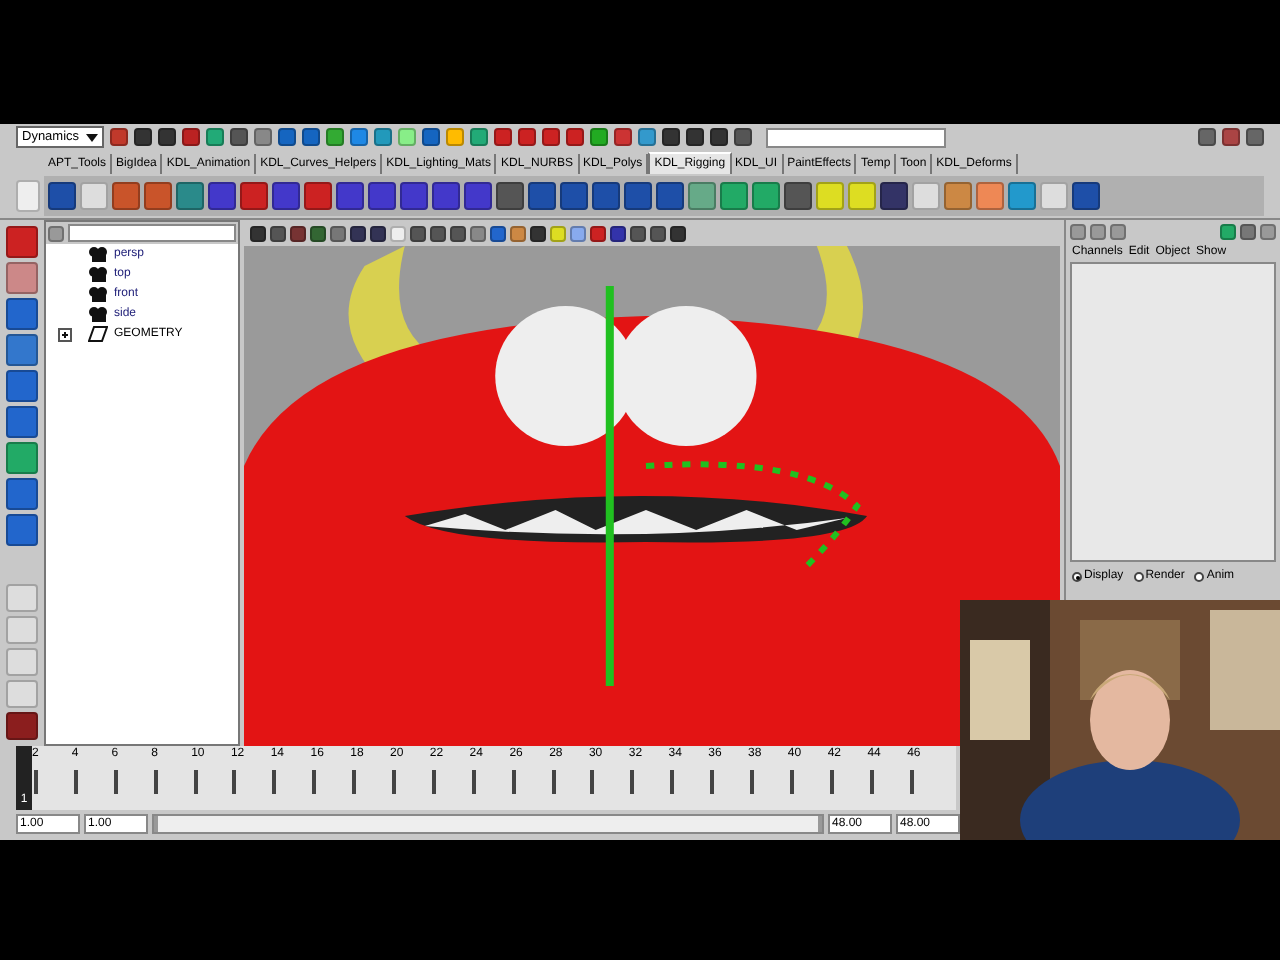 The width and height of the screenshot is (1280, 960). What do you see at coordinates (152, 233) in the screenshot?
I see `filter-field` at bounding box center [152, 233].